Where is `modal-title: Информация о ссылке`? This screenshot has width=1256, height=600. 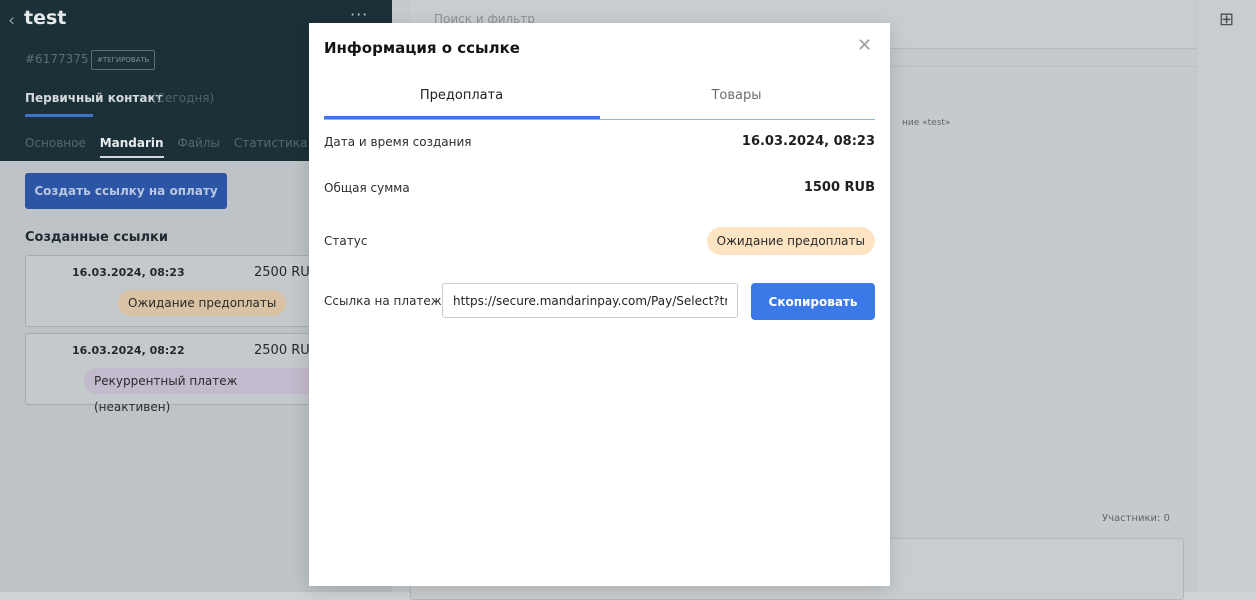
modal-title: Информация о ссылке is located at coordinates (422, 48).